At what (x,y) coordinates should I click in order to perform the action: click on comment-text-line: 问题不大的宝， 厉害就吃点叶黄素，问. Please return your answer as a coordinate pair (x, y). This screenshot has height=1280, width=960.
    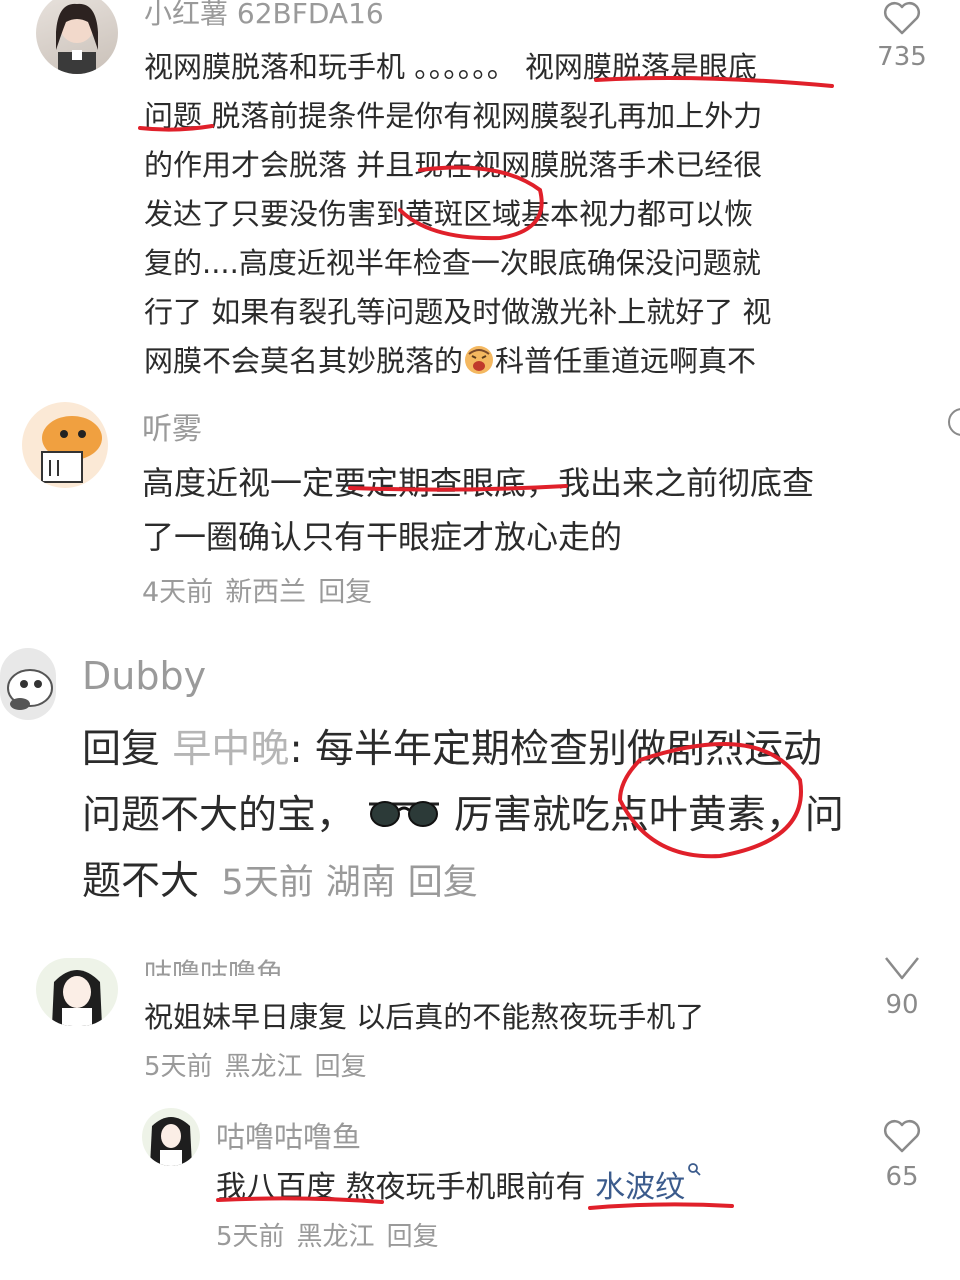
    Looking at the image, I should click on (463, 812).